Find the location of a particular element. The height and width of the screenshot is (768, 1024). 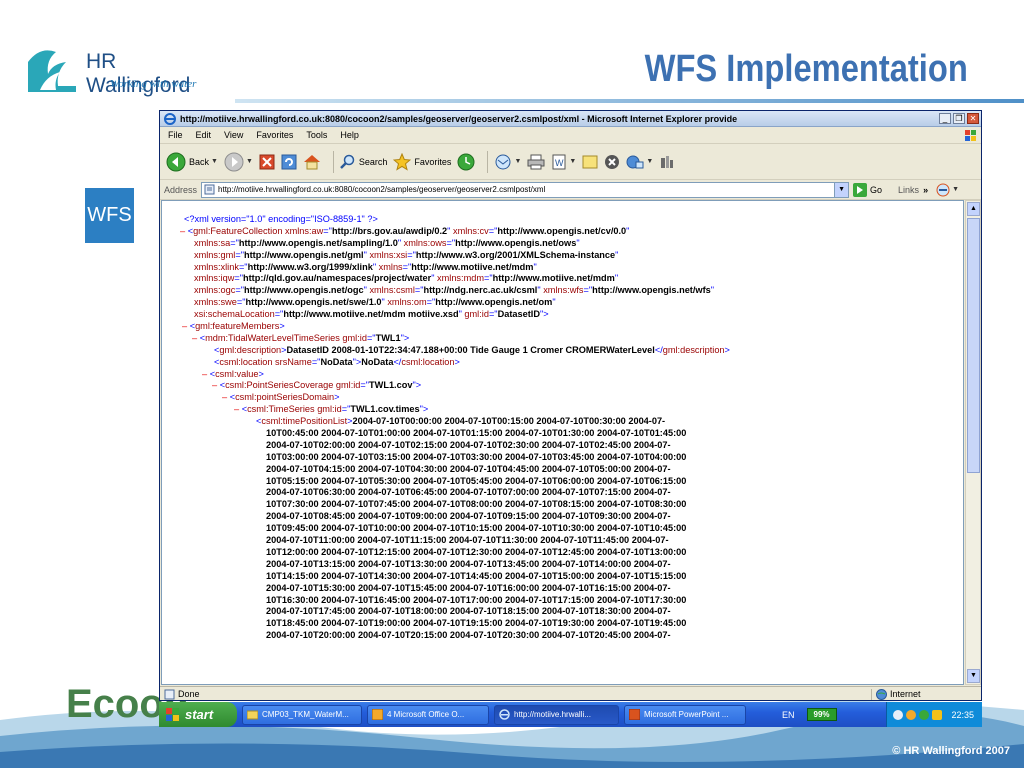

zone-label: Internet is located at coordinates (905, 694).